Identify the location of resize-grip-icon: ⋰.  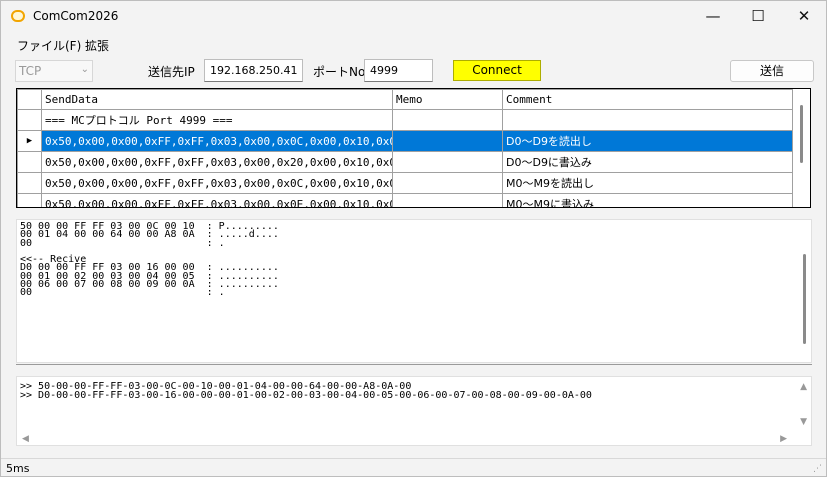
(817, 469).